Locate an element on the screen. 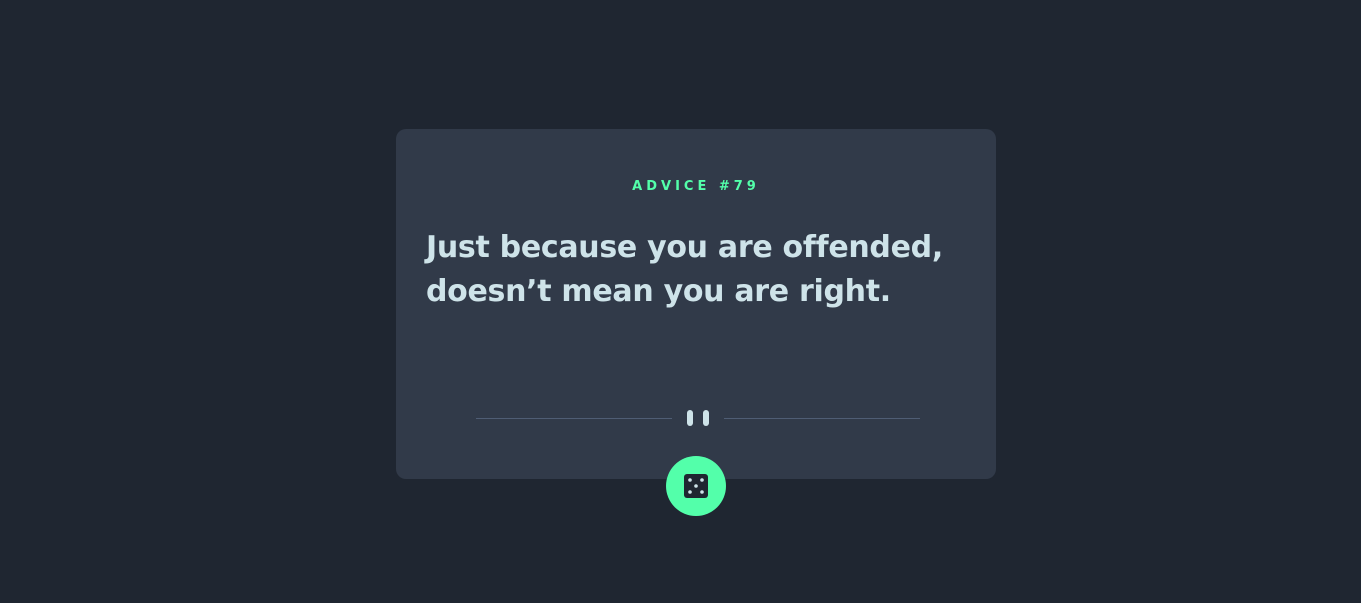 The height and width of the screenshot is (603, 1361). dice-icon is located at coordinates (696, 486).